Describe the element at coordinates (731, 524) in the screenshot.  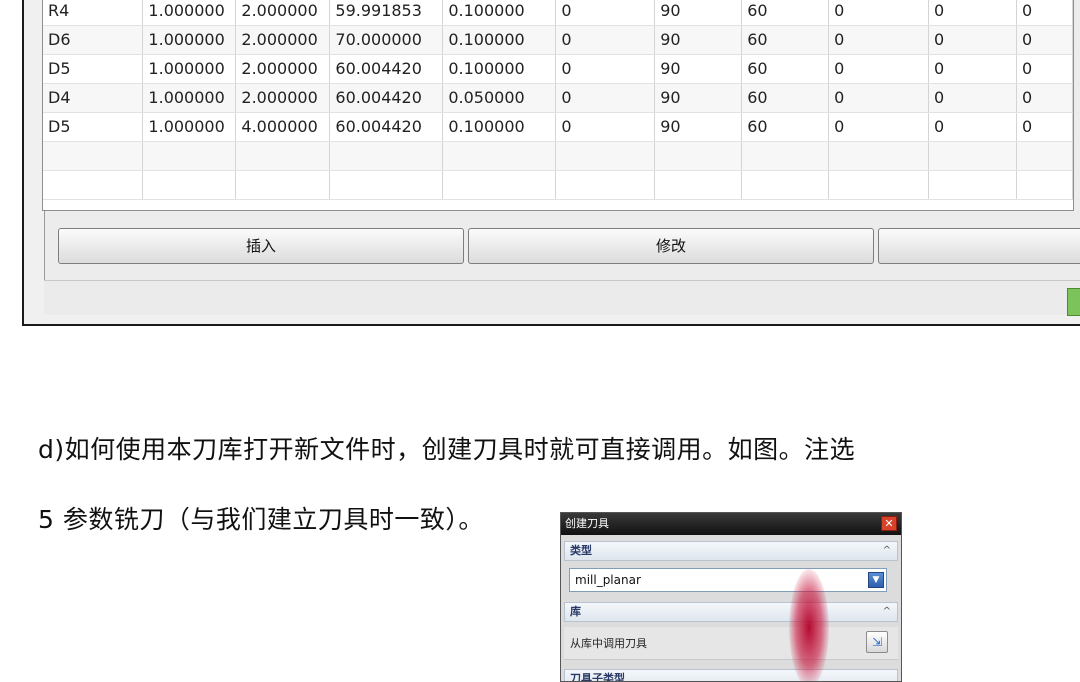
I see `dialog-title: 创建刀具` at that location.